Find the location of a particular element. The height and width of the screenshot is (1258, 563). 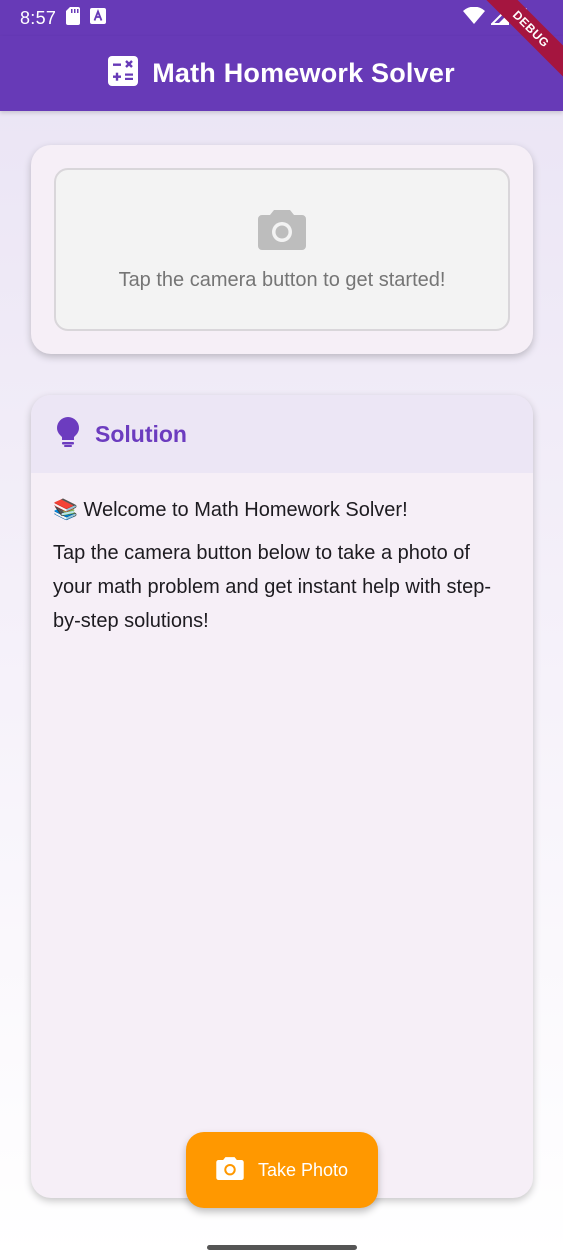

gesture-nav-handle is located at coordinates (282, 1247).